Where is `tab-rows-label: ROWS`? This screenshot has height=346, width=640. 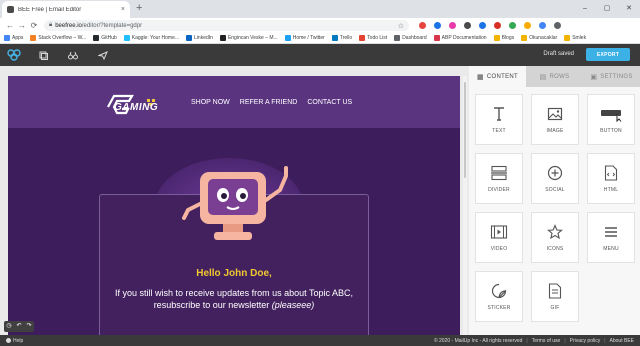 tab-rows-label: ROWS is located at coordinates (559, 76).